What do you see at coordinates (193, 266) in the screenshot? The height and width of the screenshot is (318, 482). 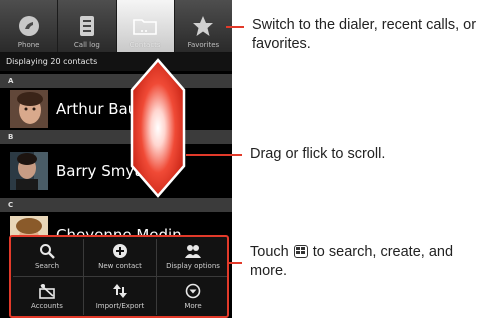 I see `menu-item-label: Display options` at bounding box center [193, 266].